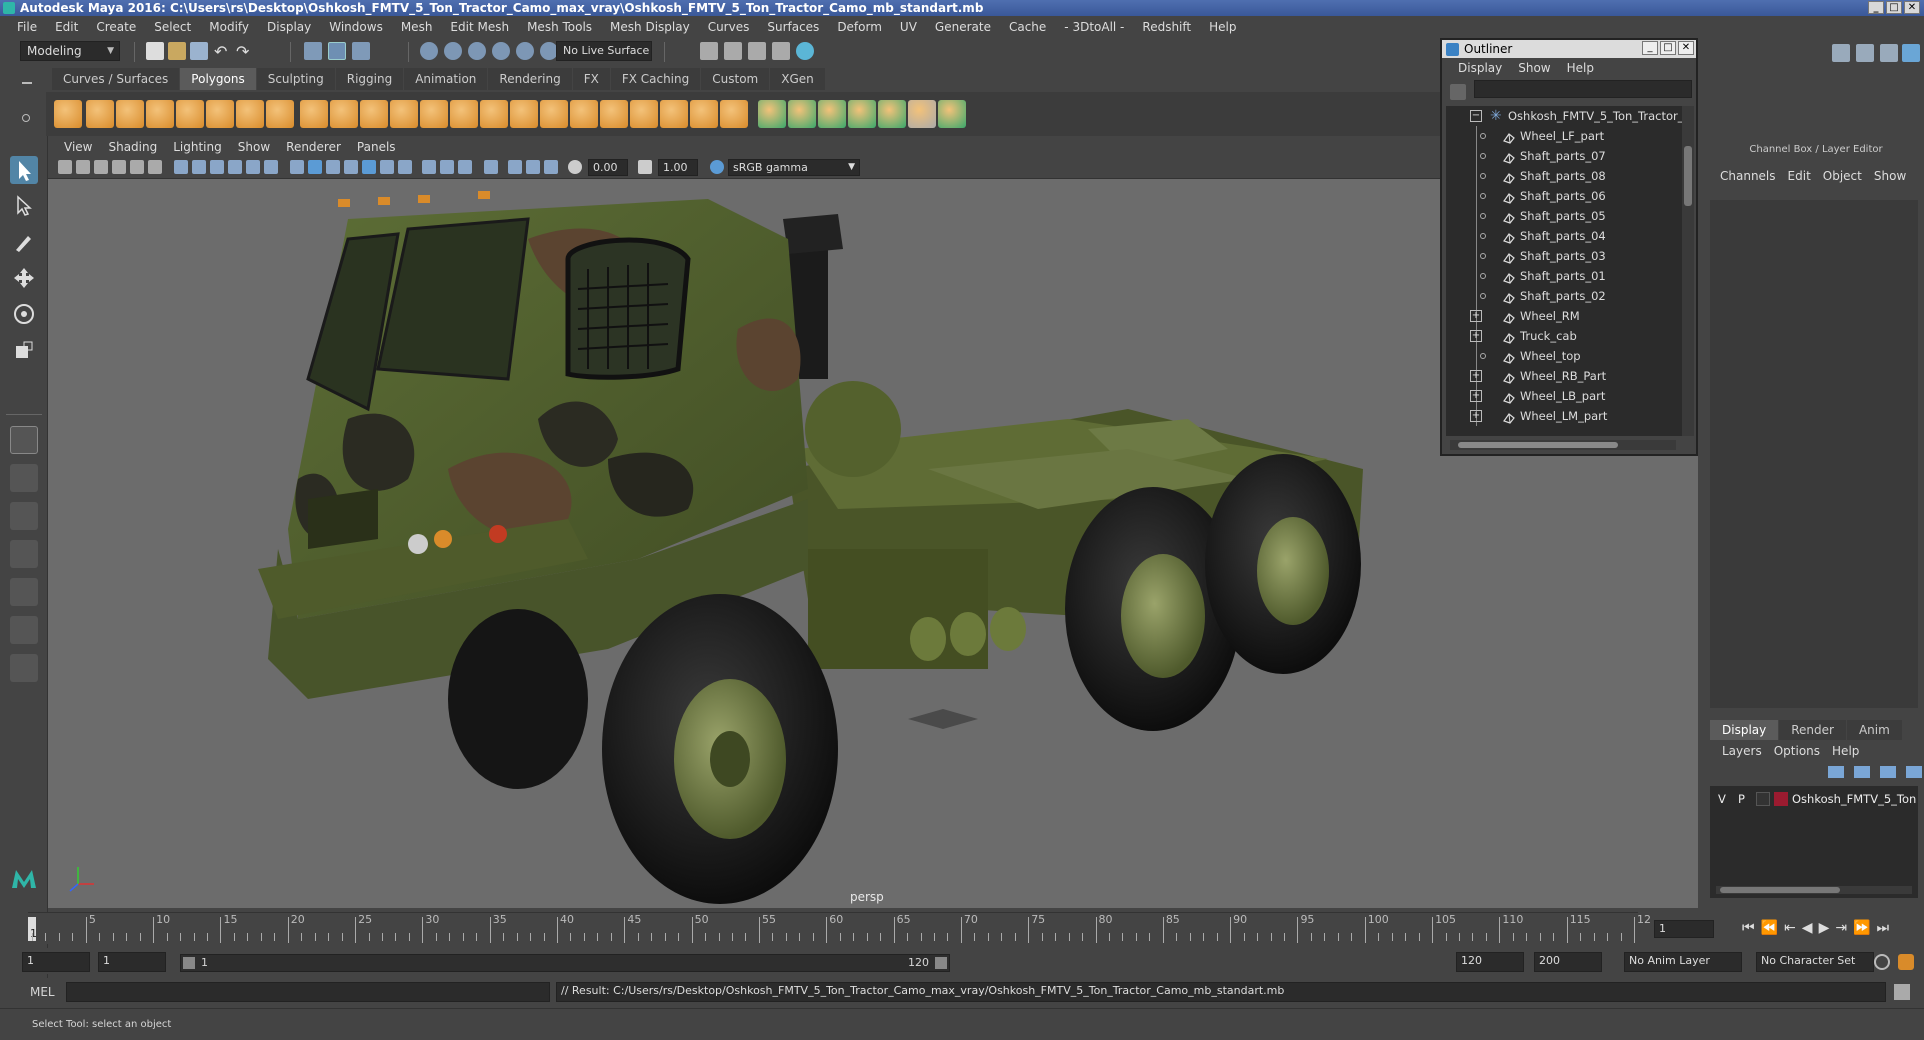  I want to click on poly-pipe-icon, so click(280, 114).